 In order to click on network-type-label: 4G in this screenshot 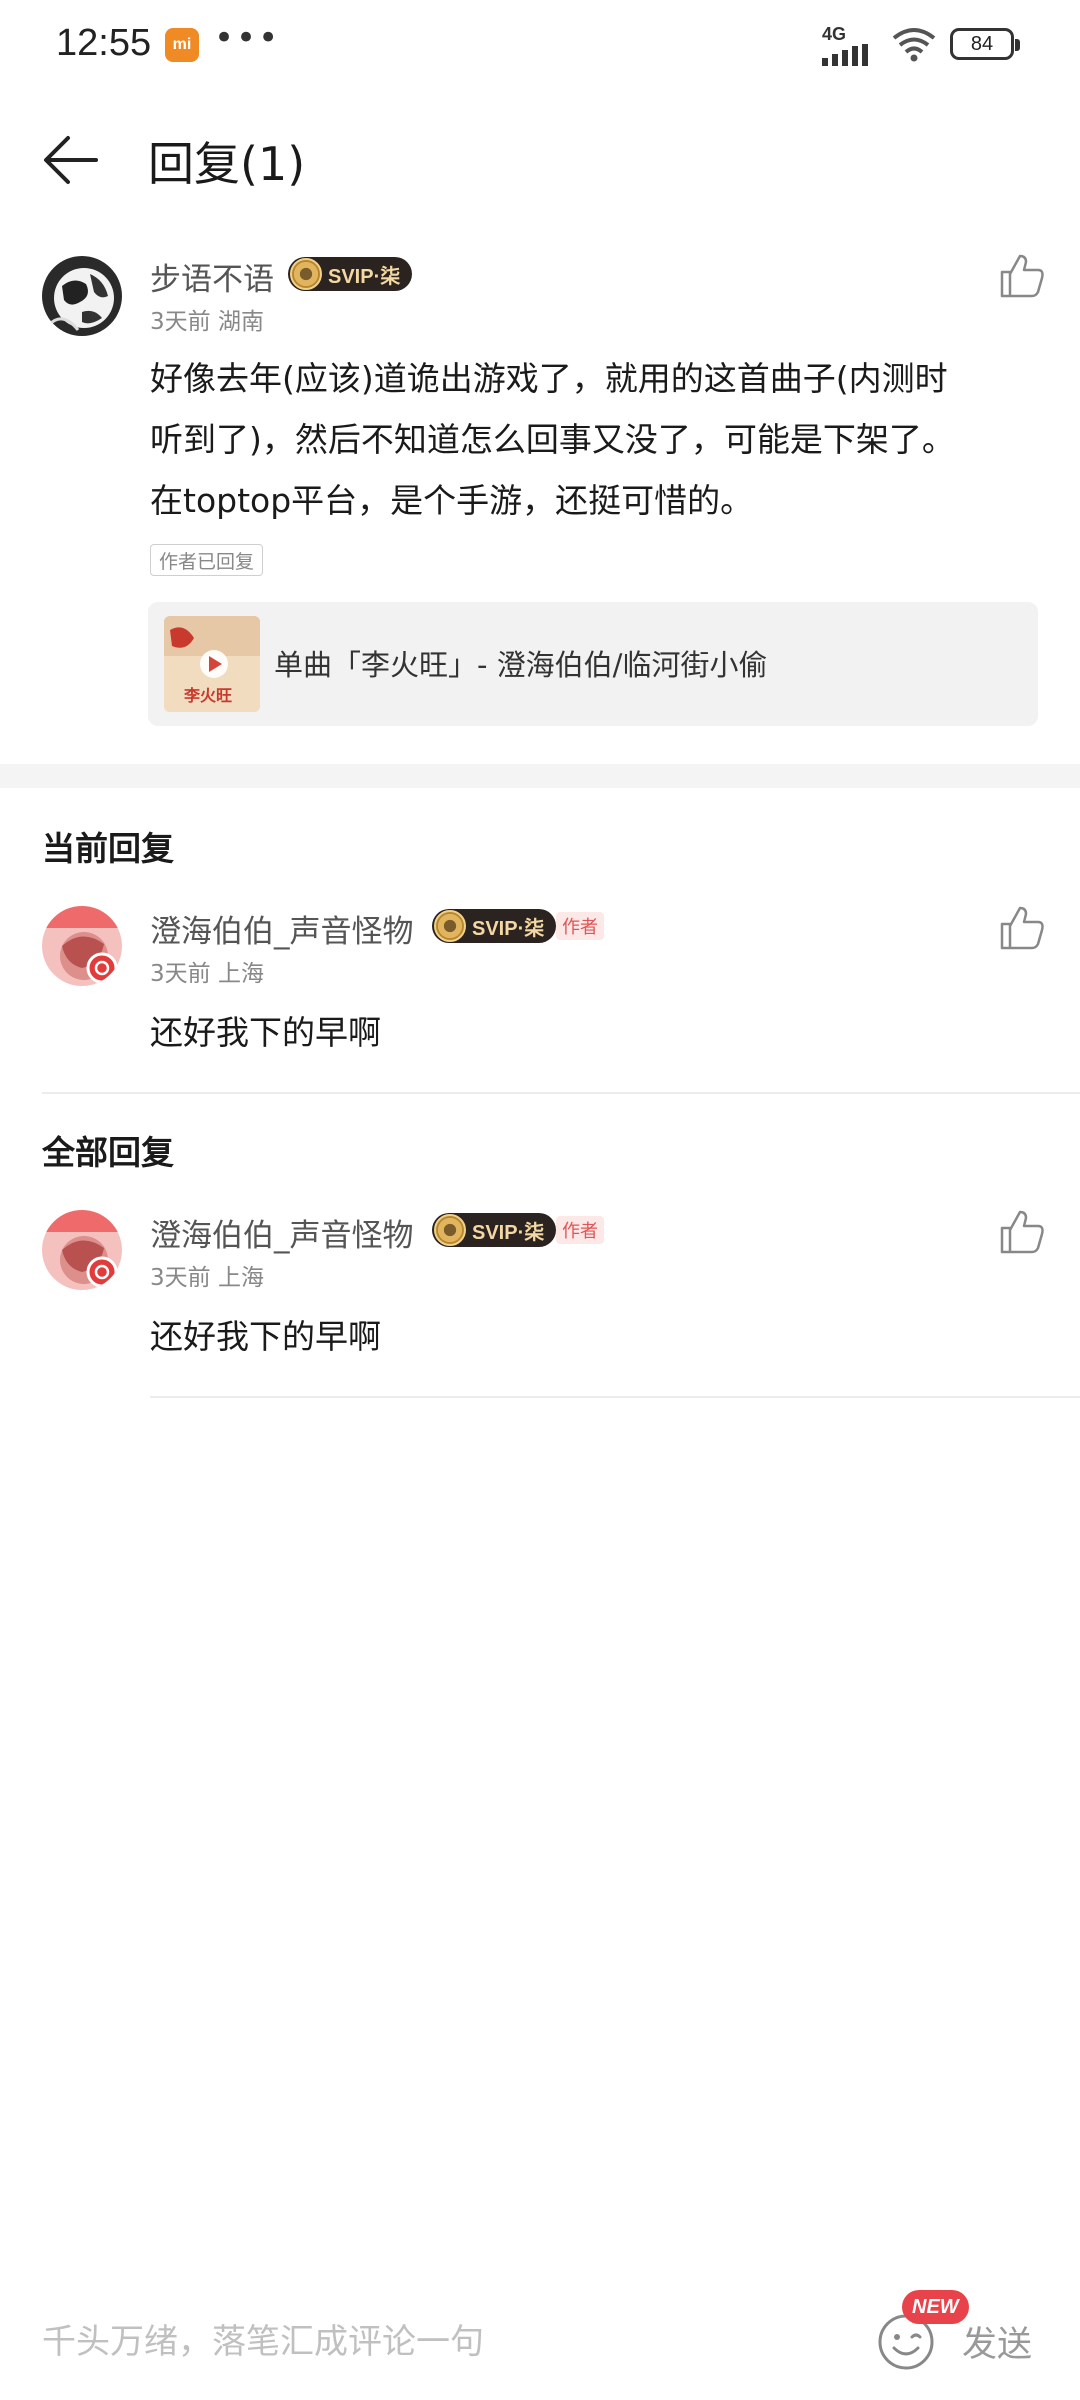, I will do `click(834, 34)`.